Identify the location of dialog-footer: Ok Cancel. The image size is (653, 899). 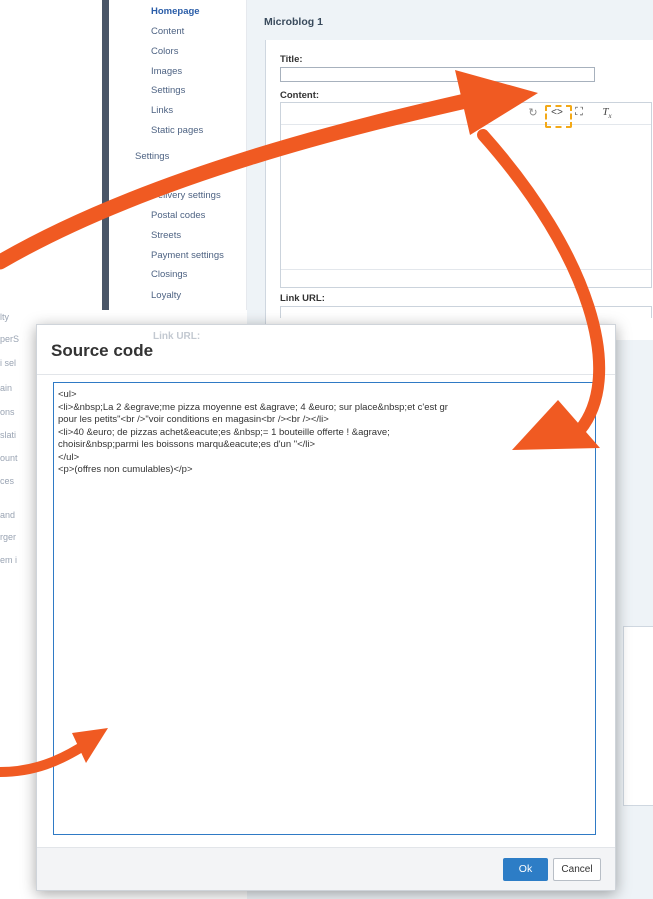
(326, 868).